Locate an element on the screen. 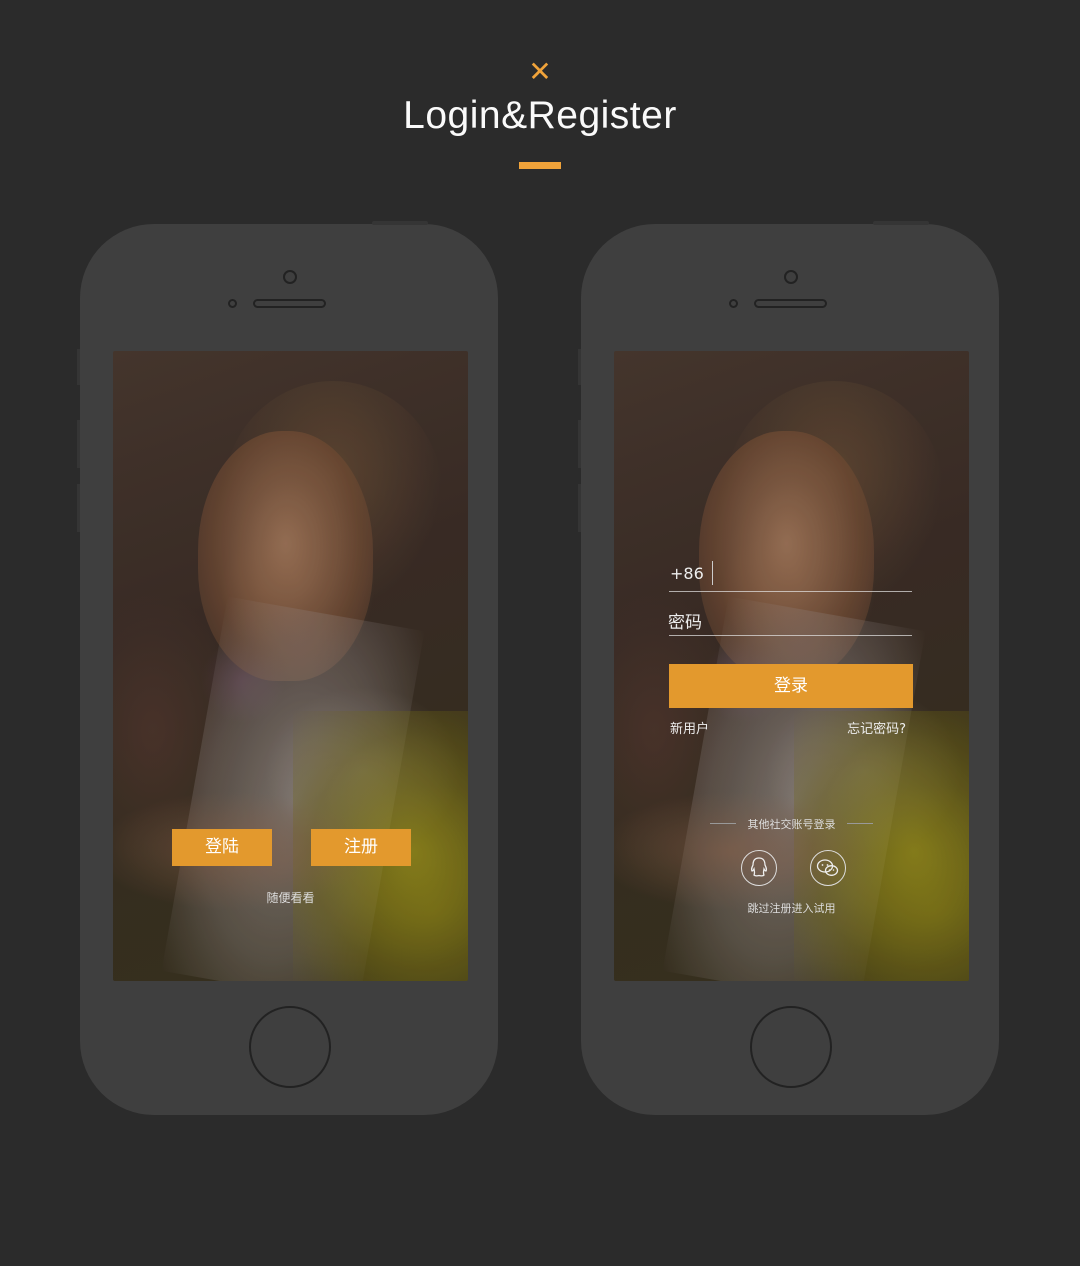 The height and width of the screenshot is (1266, 1080). password-input: 密码 is located at coordinates (685, 620).